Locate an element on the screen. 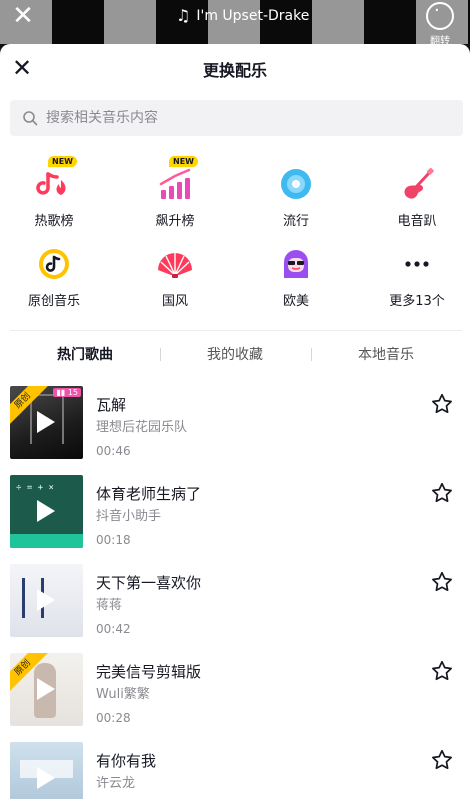  original-music-icon is located at coordinates (54, 264).